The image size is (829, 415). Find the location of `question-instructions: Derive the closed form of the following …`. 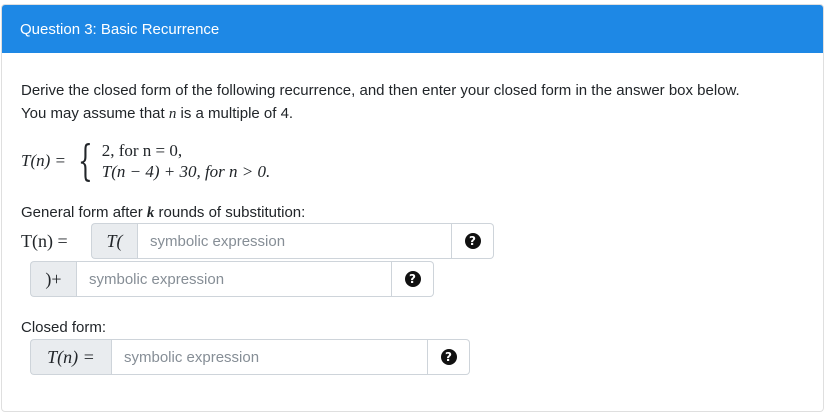

question-instructions: Derive the closed form of the following … is located at coordinates (411, 102).